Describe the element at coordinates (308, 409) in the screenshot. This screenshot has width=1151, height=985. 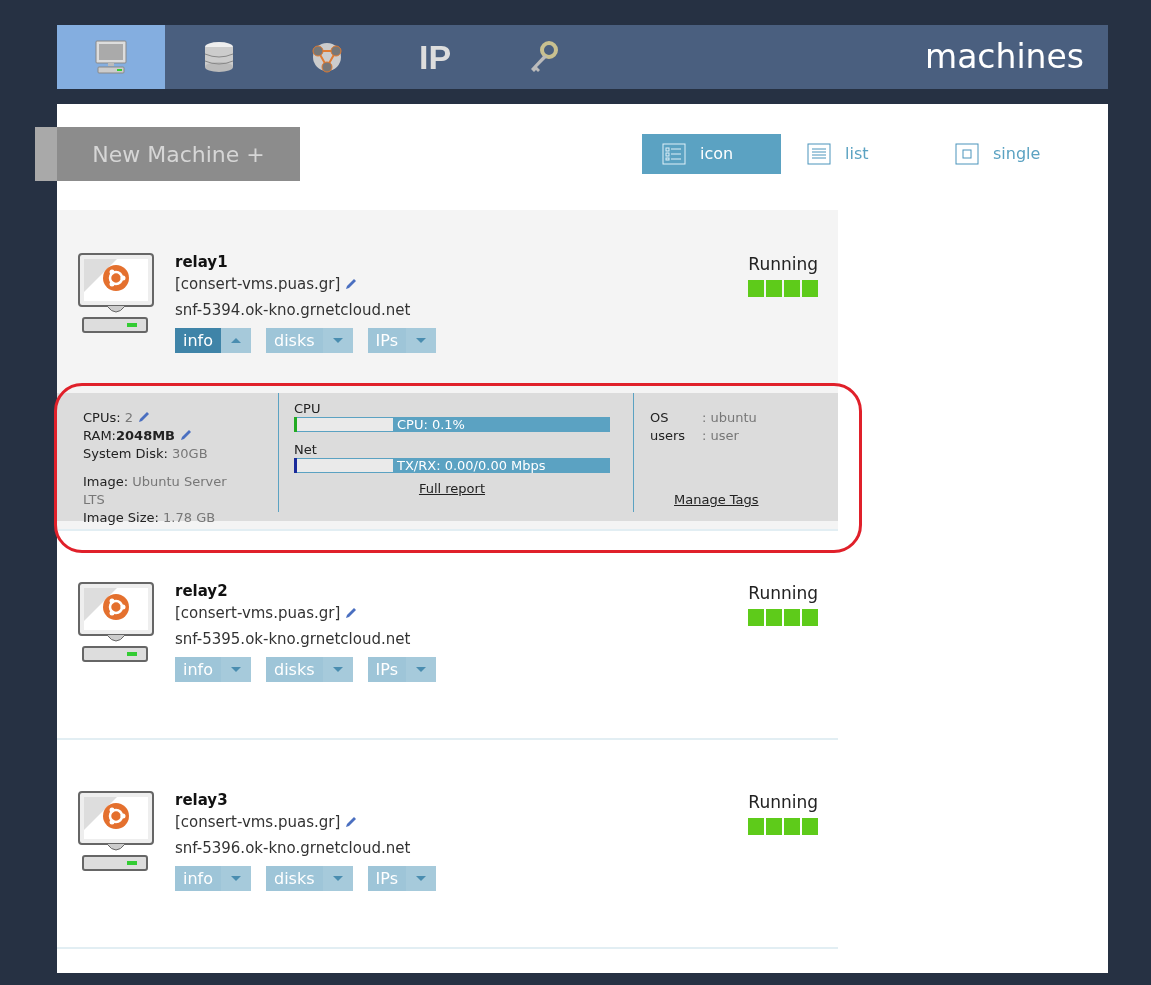
I see `meter-title: CPU` at that location.